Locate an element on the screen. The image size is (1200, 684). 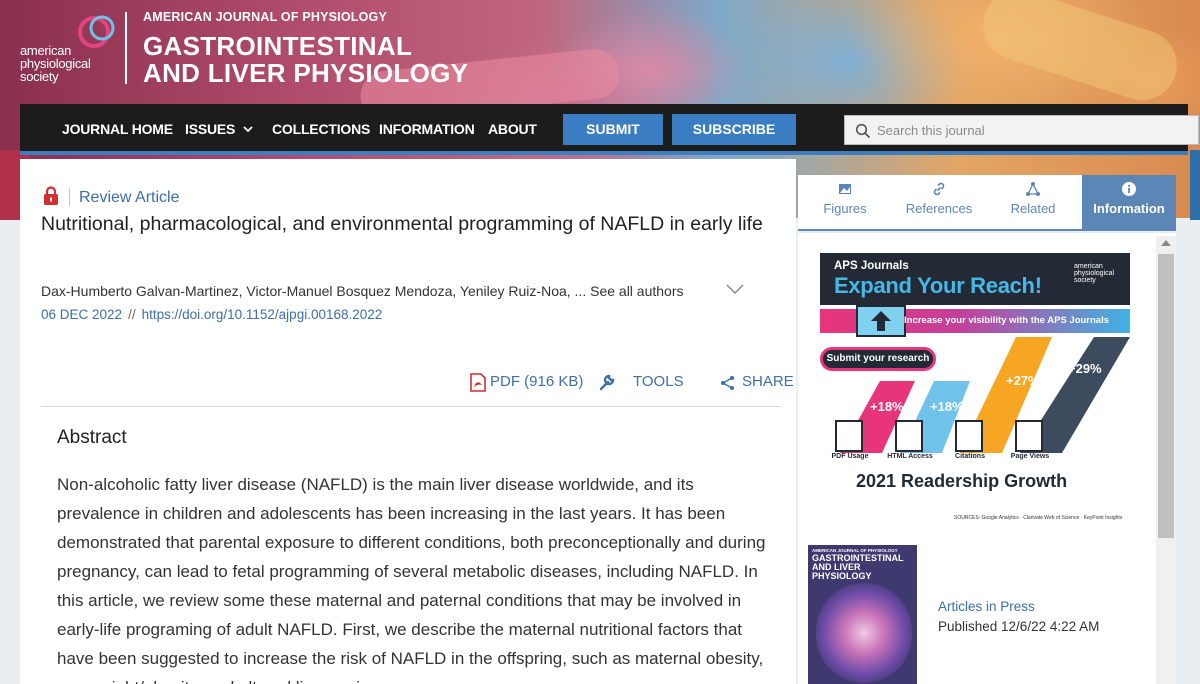
article-tools: PDF (916 KB) TOOLS SHARE is located at coordinates (632, 383).